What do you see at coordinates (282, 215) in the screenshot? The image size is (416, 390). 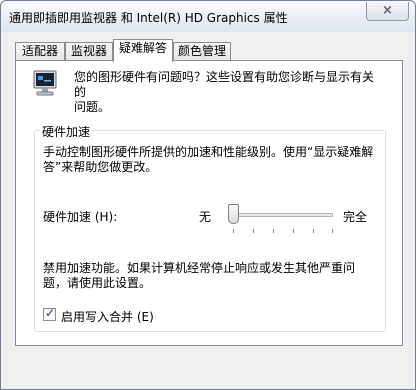 I see `acceleration-slider-track` at bounding box center [282, 215].